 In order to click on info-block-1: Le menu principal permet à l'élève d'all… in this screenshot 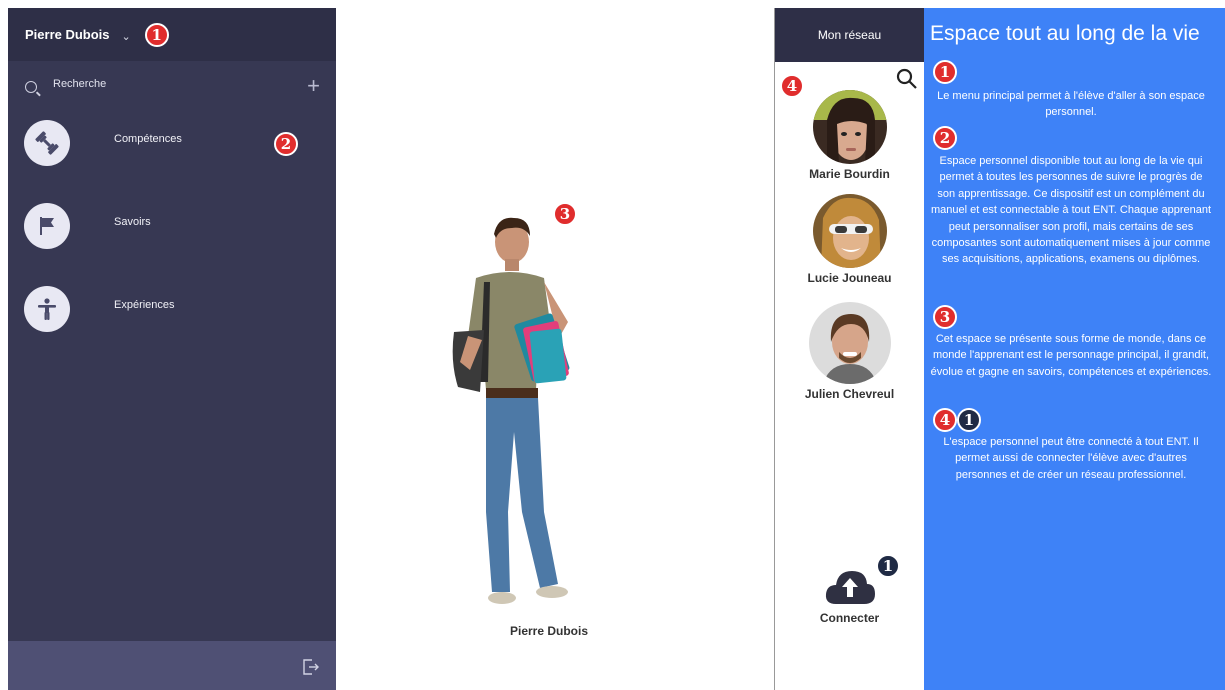, I will do `click(1071, 104)`.